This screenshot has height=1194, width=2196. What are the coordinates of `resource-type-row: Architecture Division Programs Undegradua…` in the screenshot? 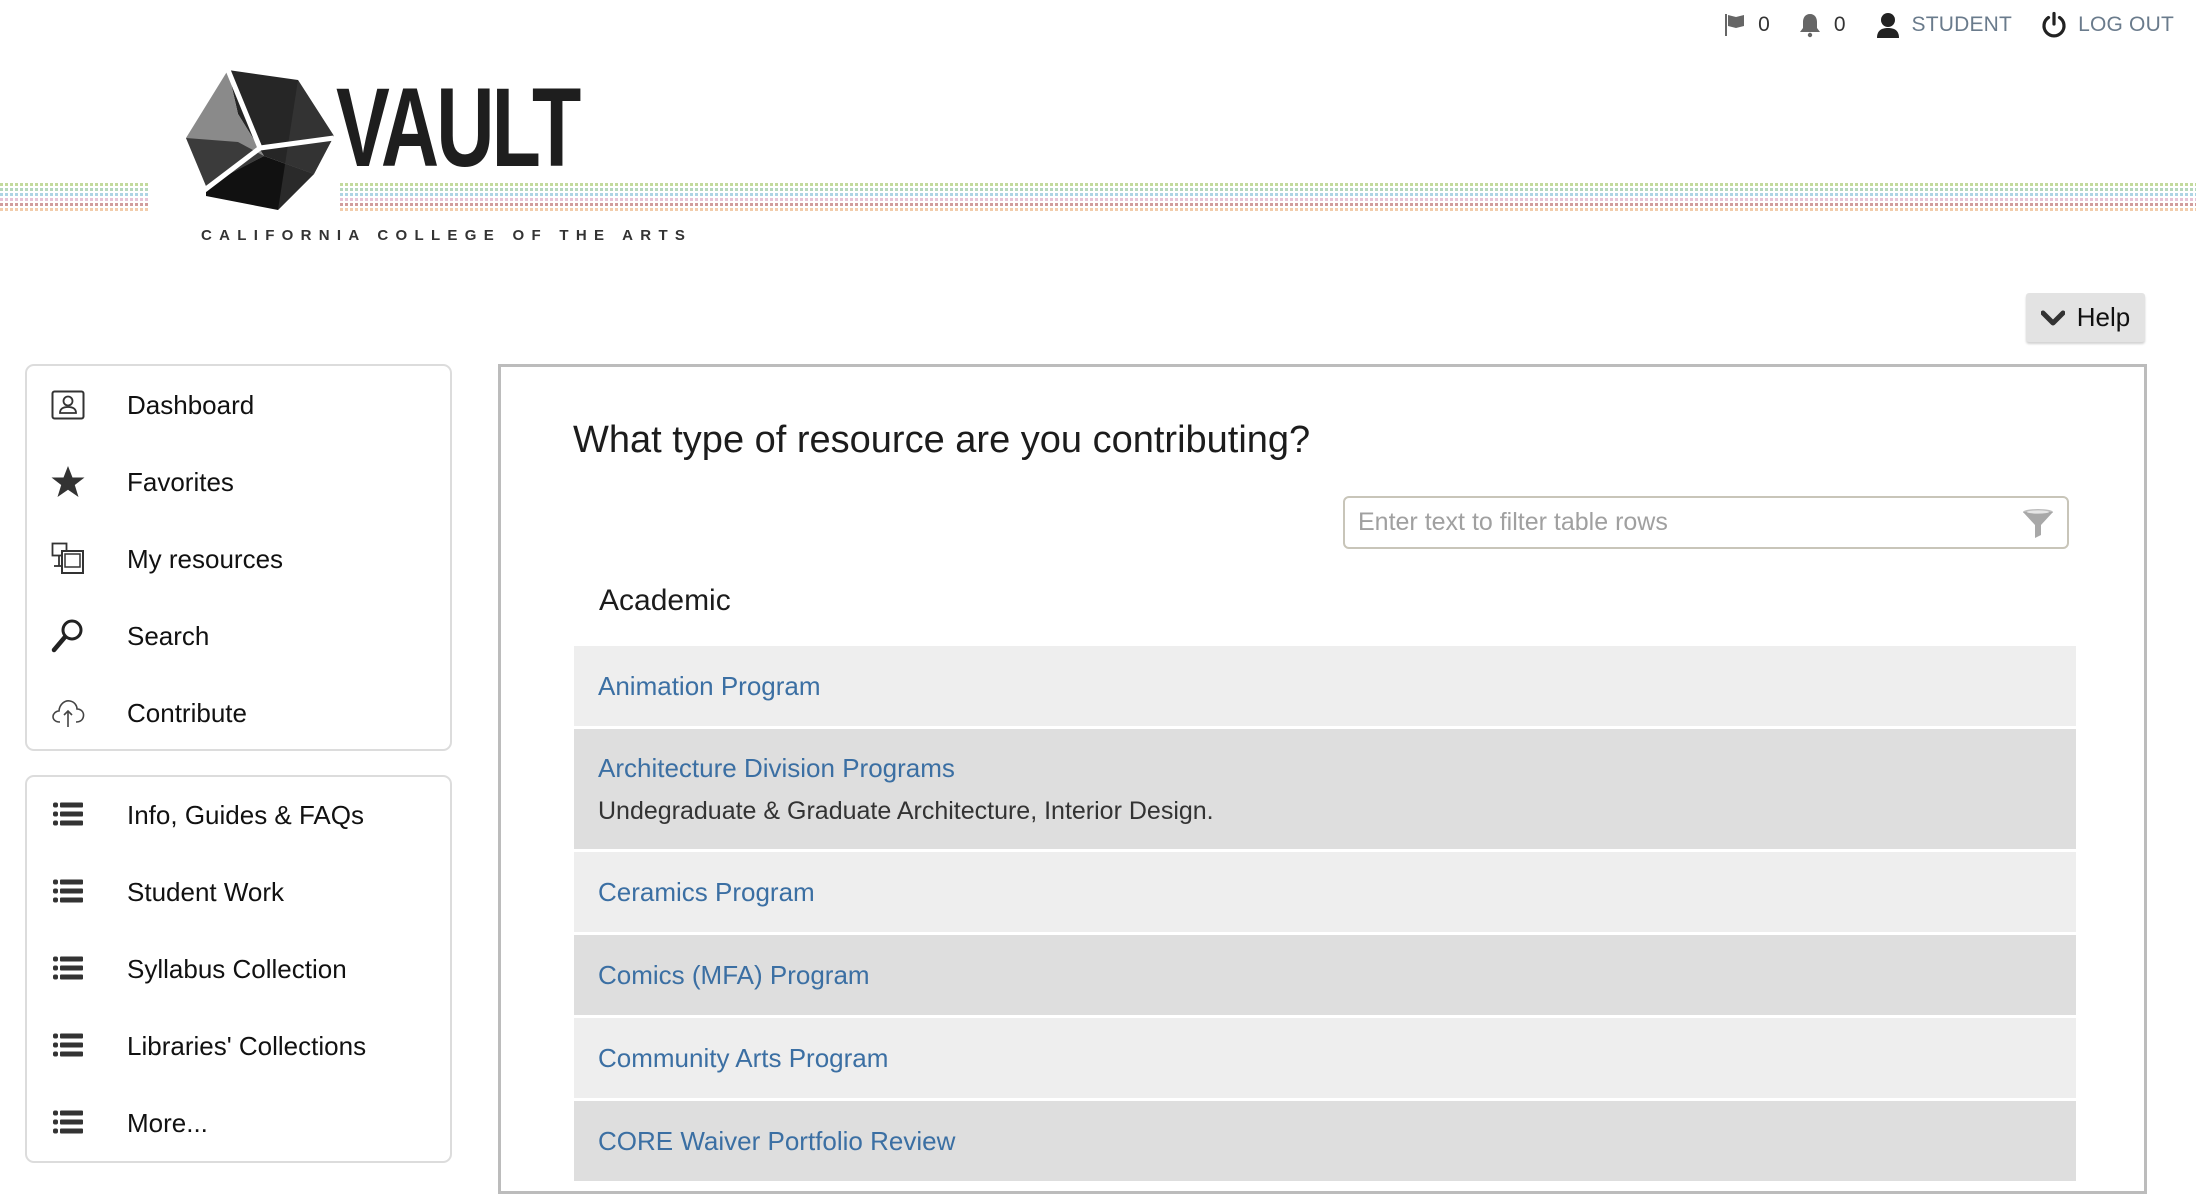 It's located at (1325, 789).